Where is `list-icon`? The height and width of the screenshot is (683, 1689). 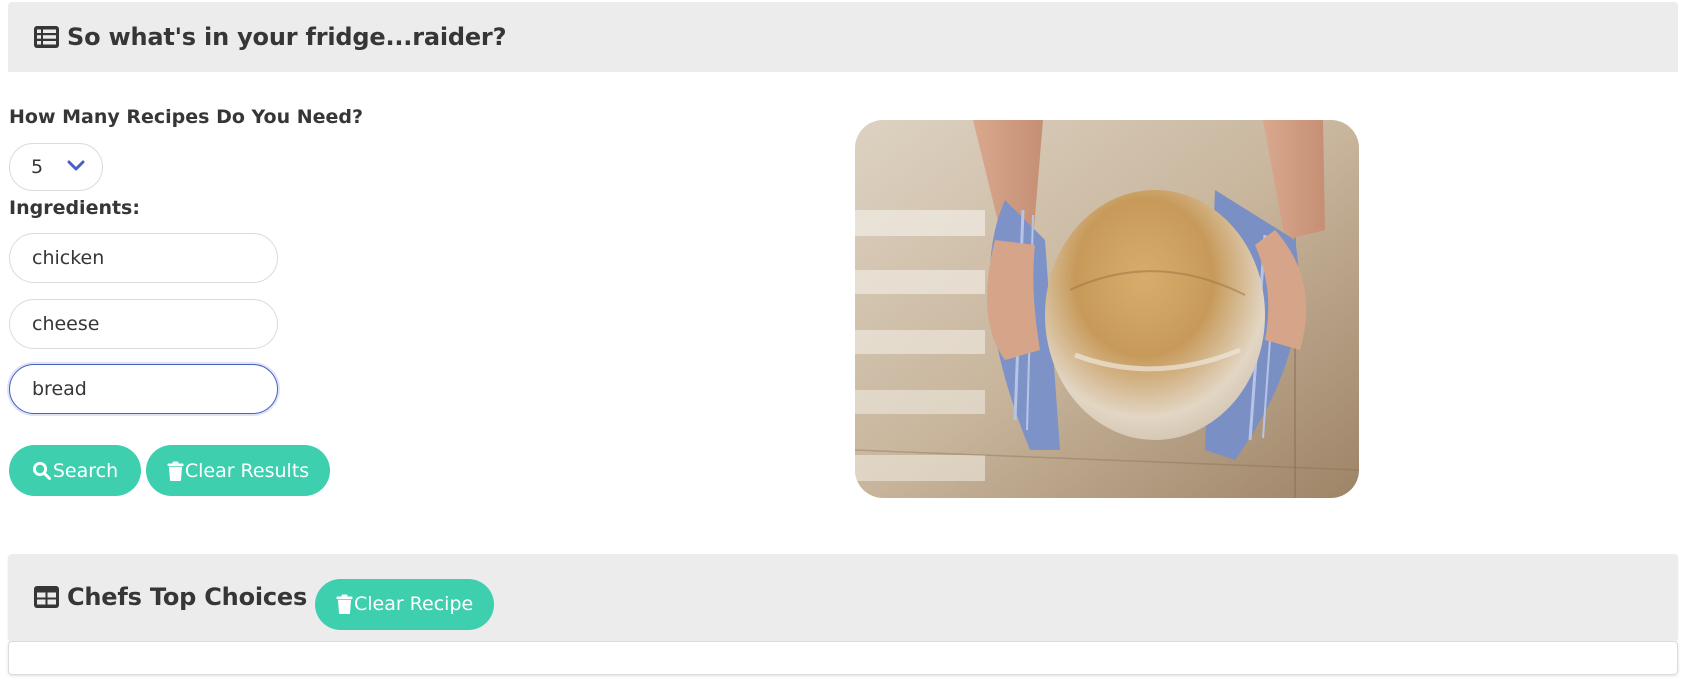 list-icon is located at coordinates (46, 37).